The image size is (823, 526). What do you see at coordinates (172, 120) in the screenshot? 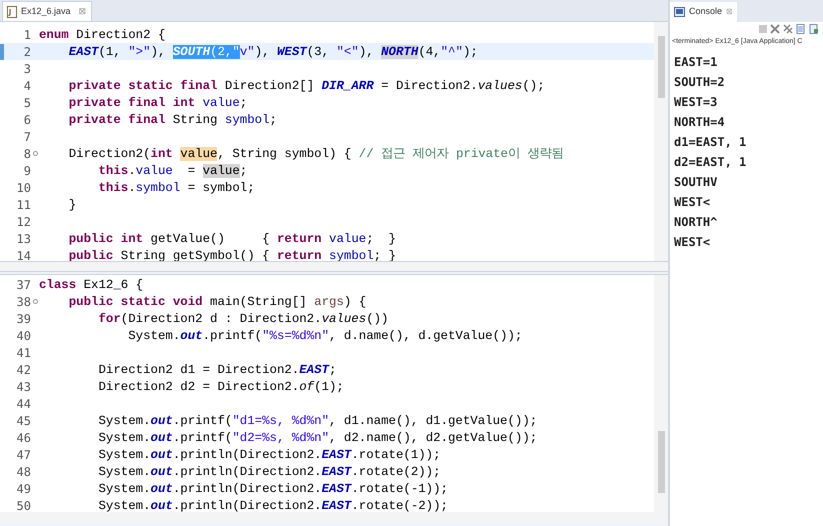
I see `code-line: private final String symbol;` at bounding box center [172, 120].